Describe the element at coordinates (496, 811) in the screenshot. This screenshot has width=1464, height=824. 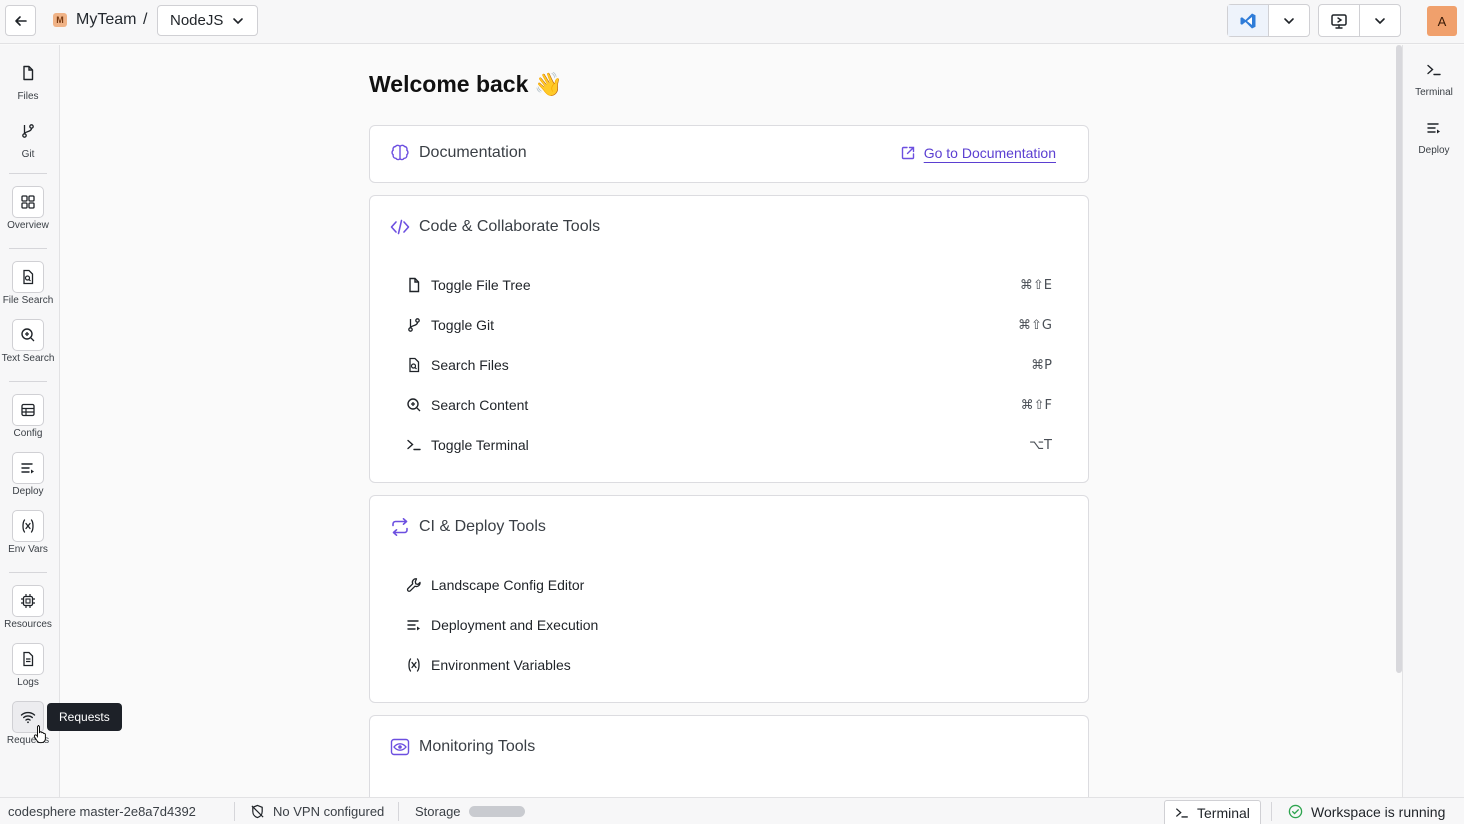
I see `storage-bar` at that location.